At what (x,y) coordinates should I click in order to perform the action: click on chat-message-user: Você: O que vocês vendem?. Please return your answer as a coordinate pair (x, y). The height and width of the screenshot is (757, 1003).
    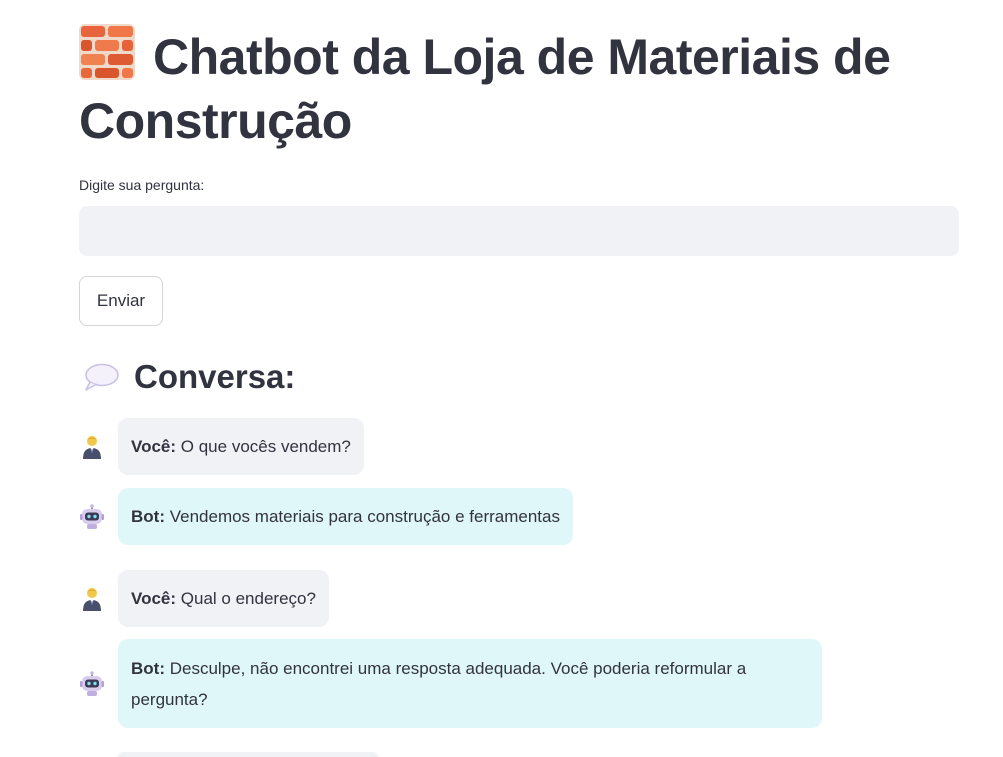
    Looking at the image, I should click on (221, 446).